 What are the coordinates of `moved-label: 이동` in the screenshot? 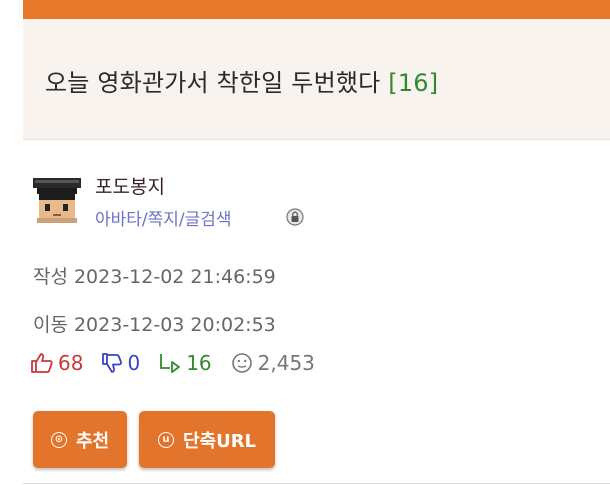 It's located at (50, 325).